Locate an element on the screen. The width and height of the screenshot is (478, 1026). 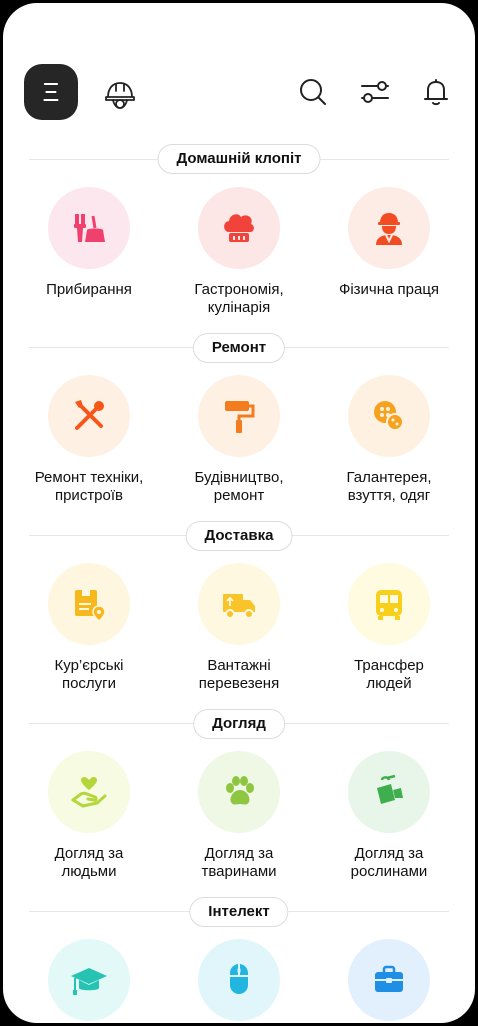
bell-icon is located at coordinates (436, 92).